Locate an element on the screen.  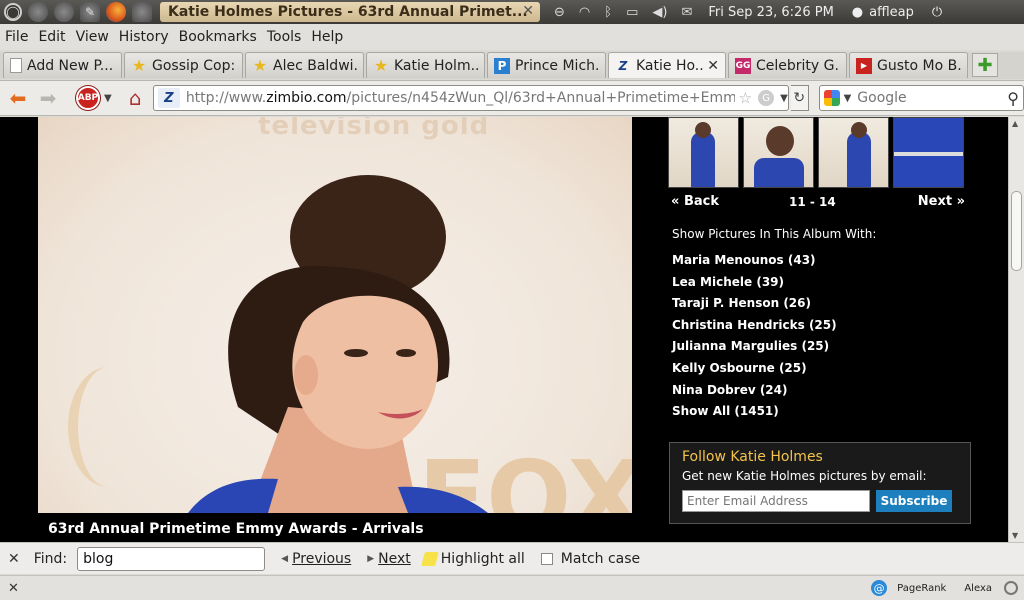
forward-button: ➡ is located at coordinates (48, 98).